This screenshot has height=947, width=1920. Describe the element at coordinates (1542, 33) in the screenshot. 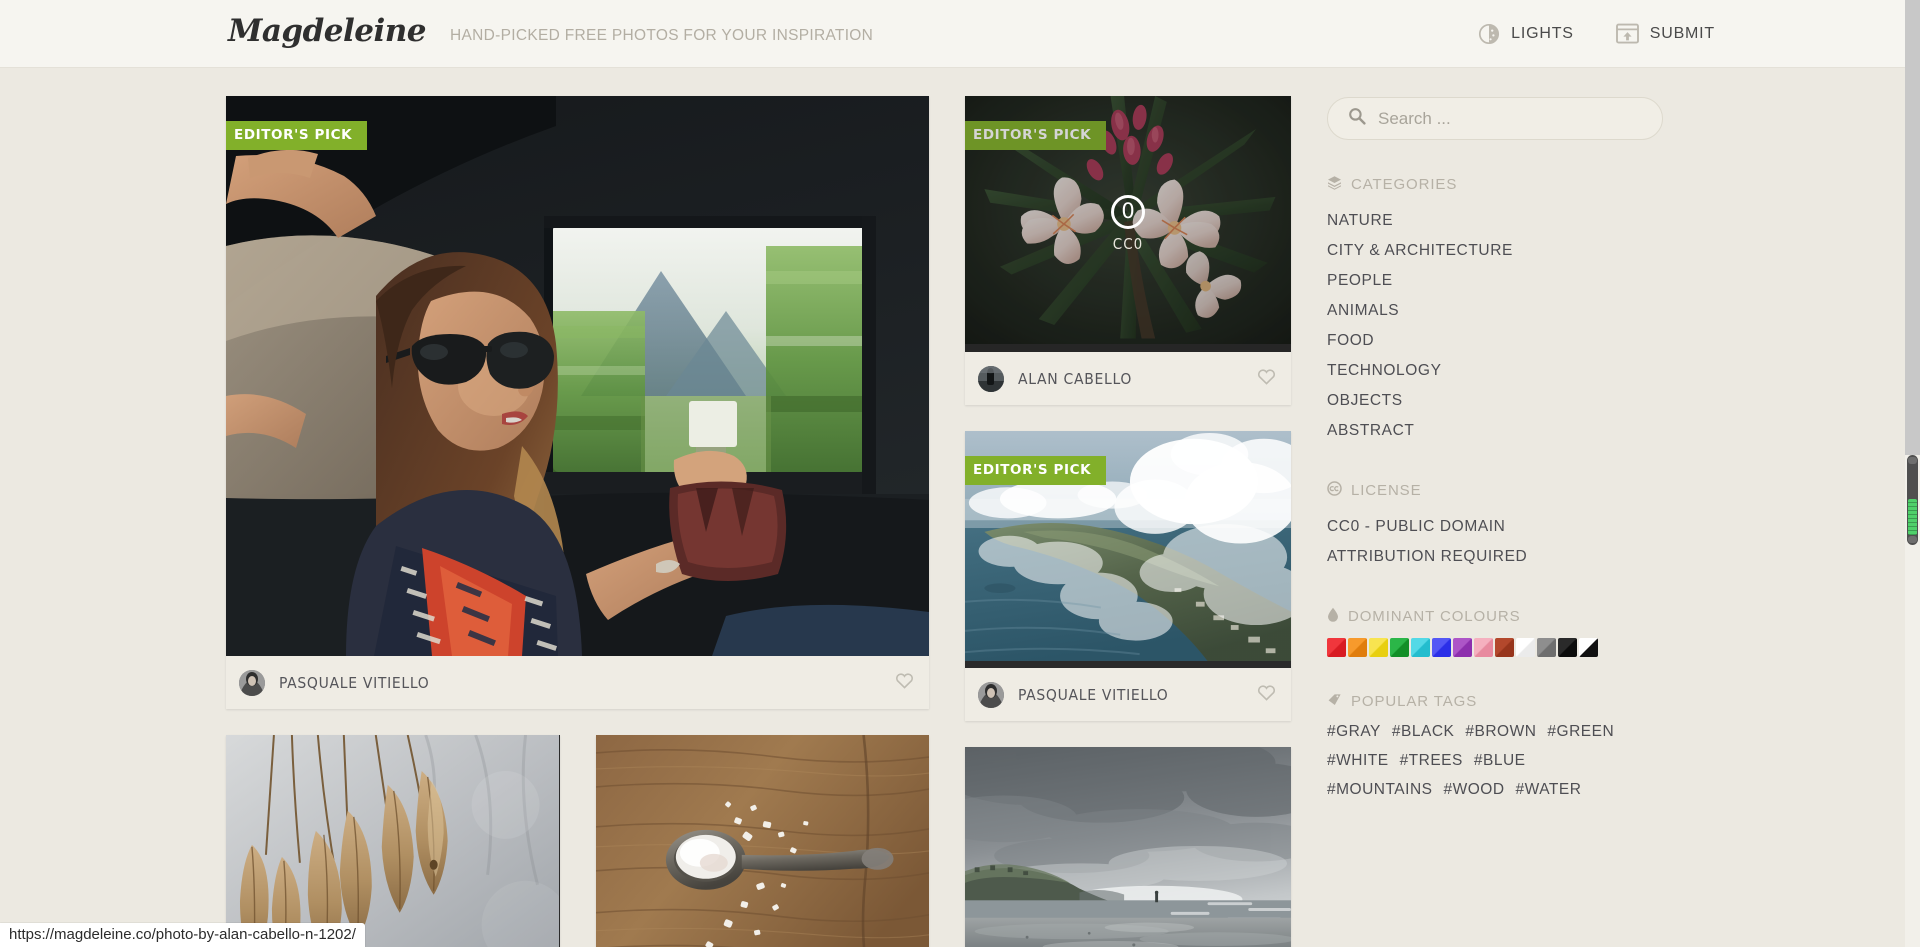

I see `lights-label: Lights` at that location.